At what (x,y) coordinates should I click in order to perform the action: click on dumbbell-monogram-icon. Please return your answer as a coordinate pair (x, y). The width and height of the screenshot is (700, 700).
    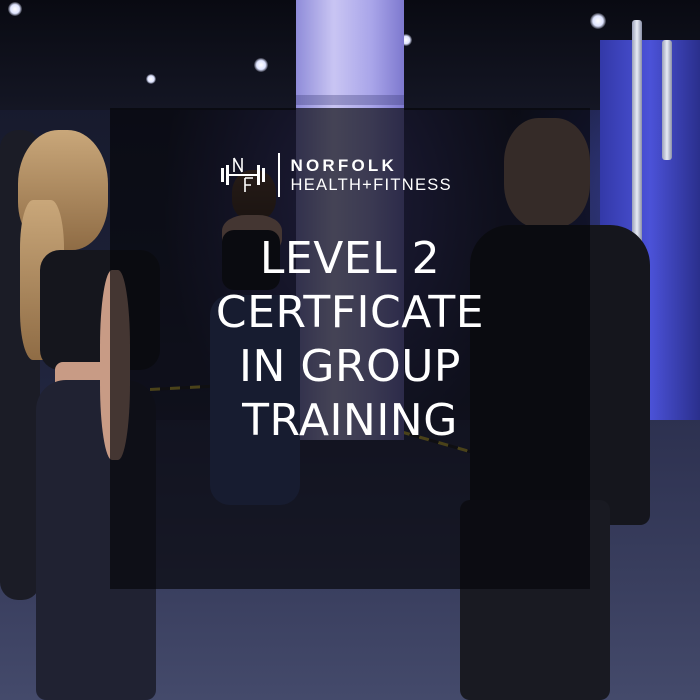
    Looking at the image, I should click on (243, 175).